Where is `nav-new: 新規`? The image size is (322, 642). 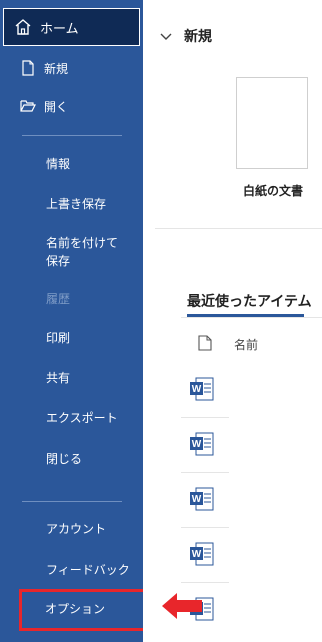 nav-new: 新規 is located at coordinates (71, 68).